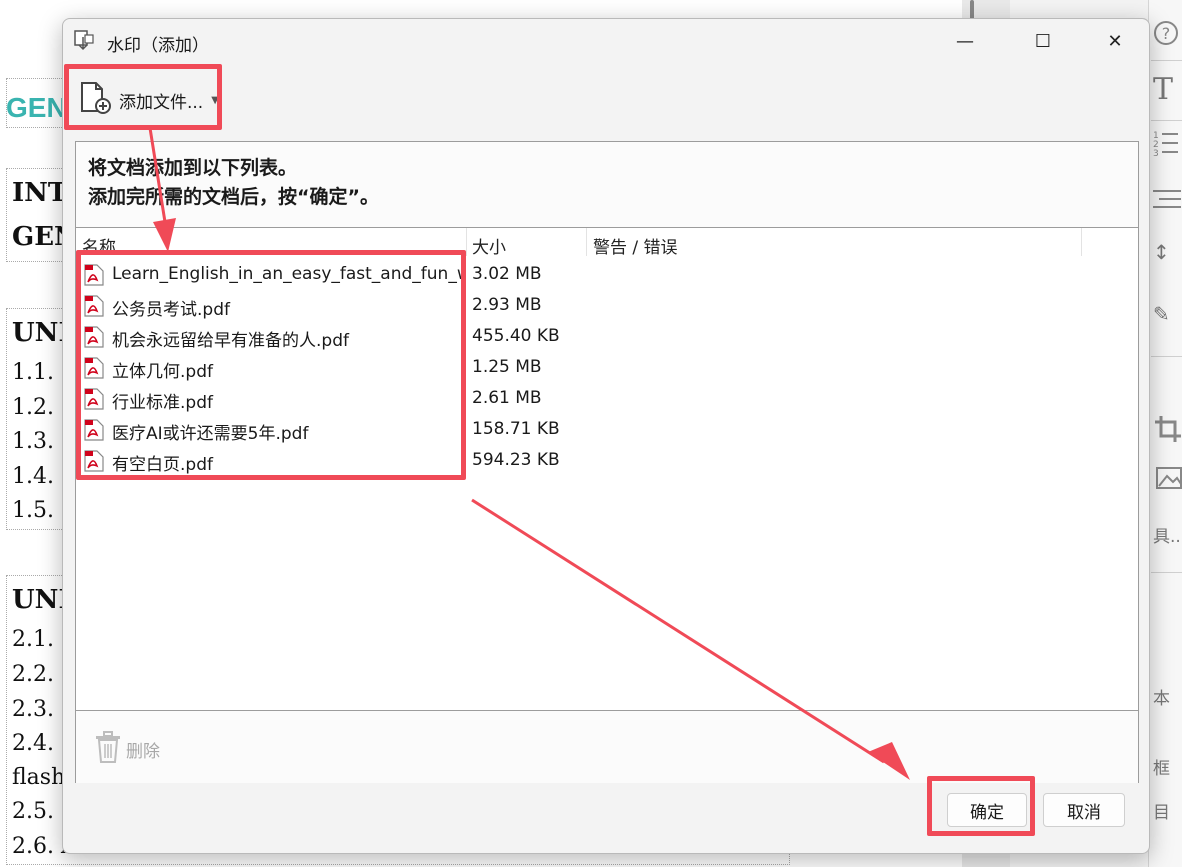 The image size is (1182, 867). I want to click on doc-toc-item: flash, so click(39, 777).